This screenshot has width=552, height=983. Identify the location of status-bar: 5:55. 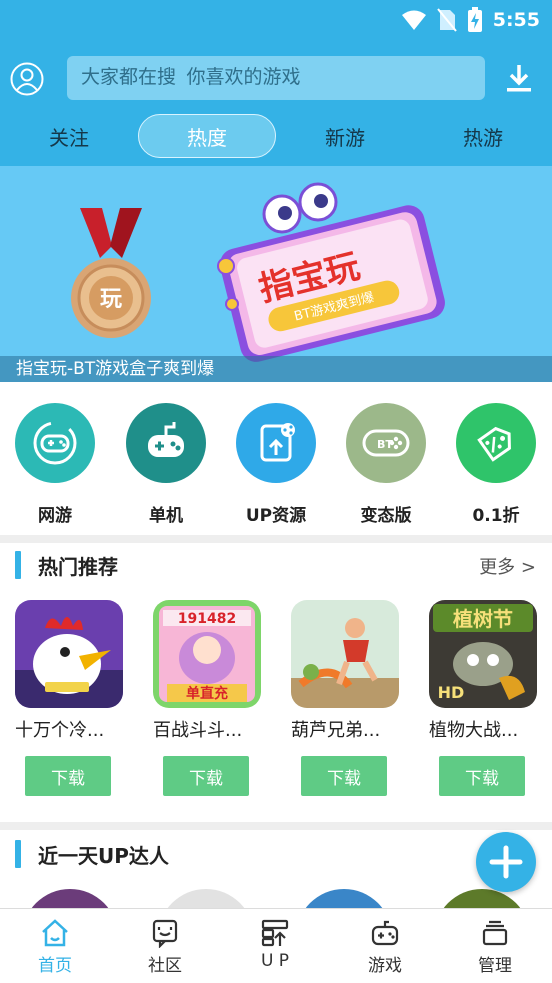
(276, 20).